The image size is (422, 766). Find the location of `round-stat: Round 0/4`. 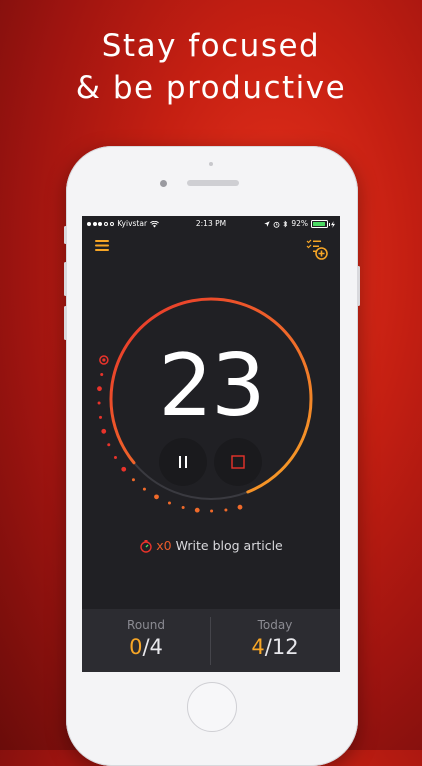

round-stat: Round 0/4 is located at coordinates (146, 639).